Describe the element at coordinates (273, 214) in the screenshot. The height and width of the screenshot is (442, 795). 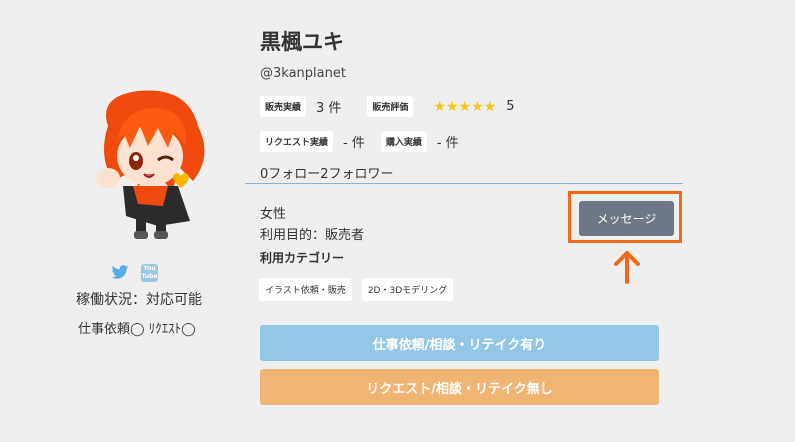
I see `gender: 女性` at that location.